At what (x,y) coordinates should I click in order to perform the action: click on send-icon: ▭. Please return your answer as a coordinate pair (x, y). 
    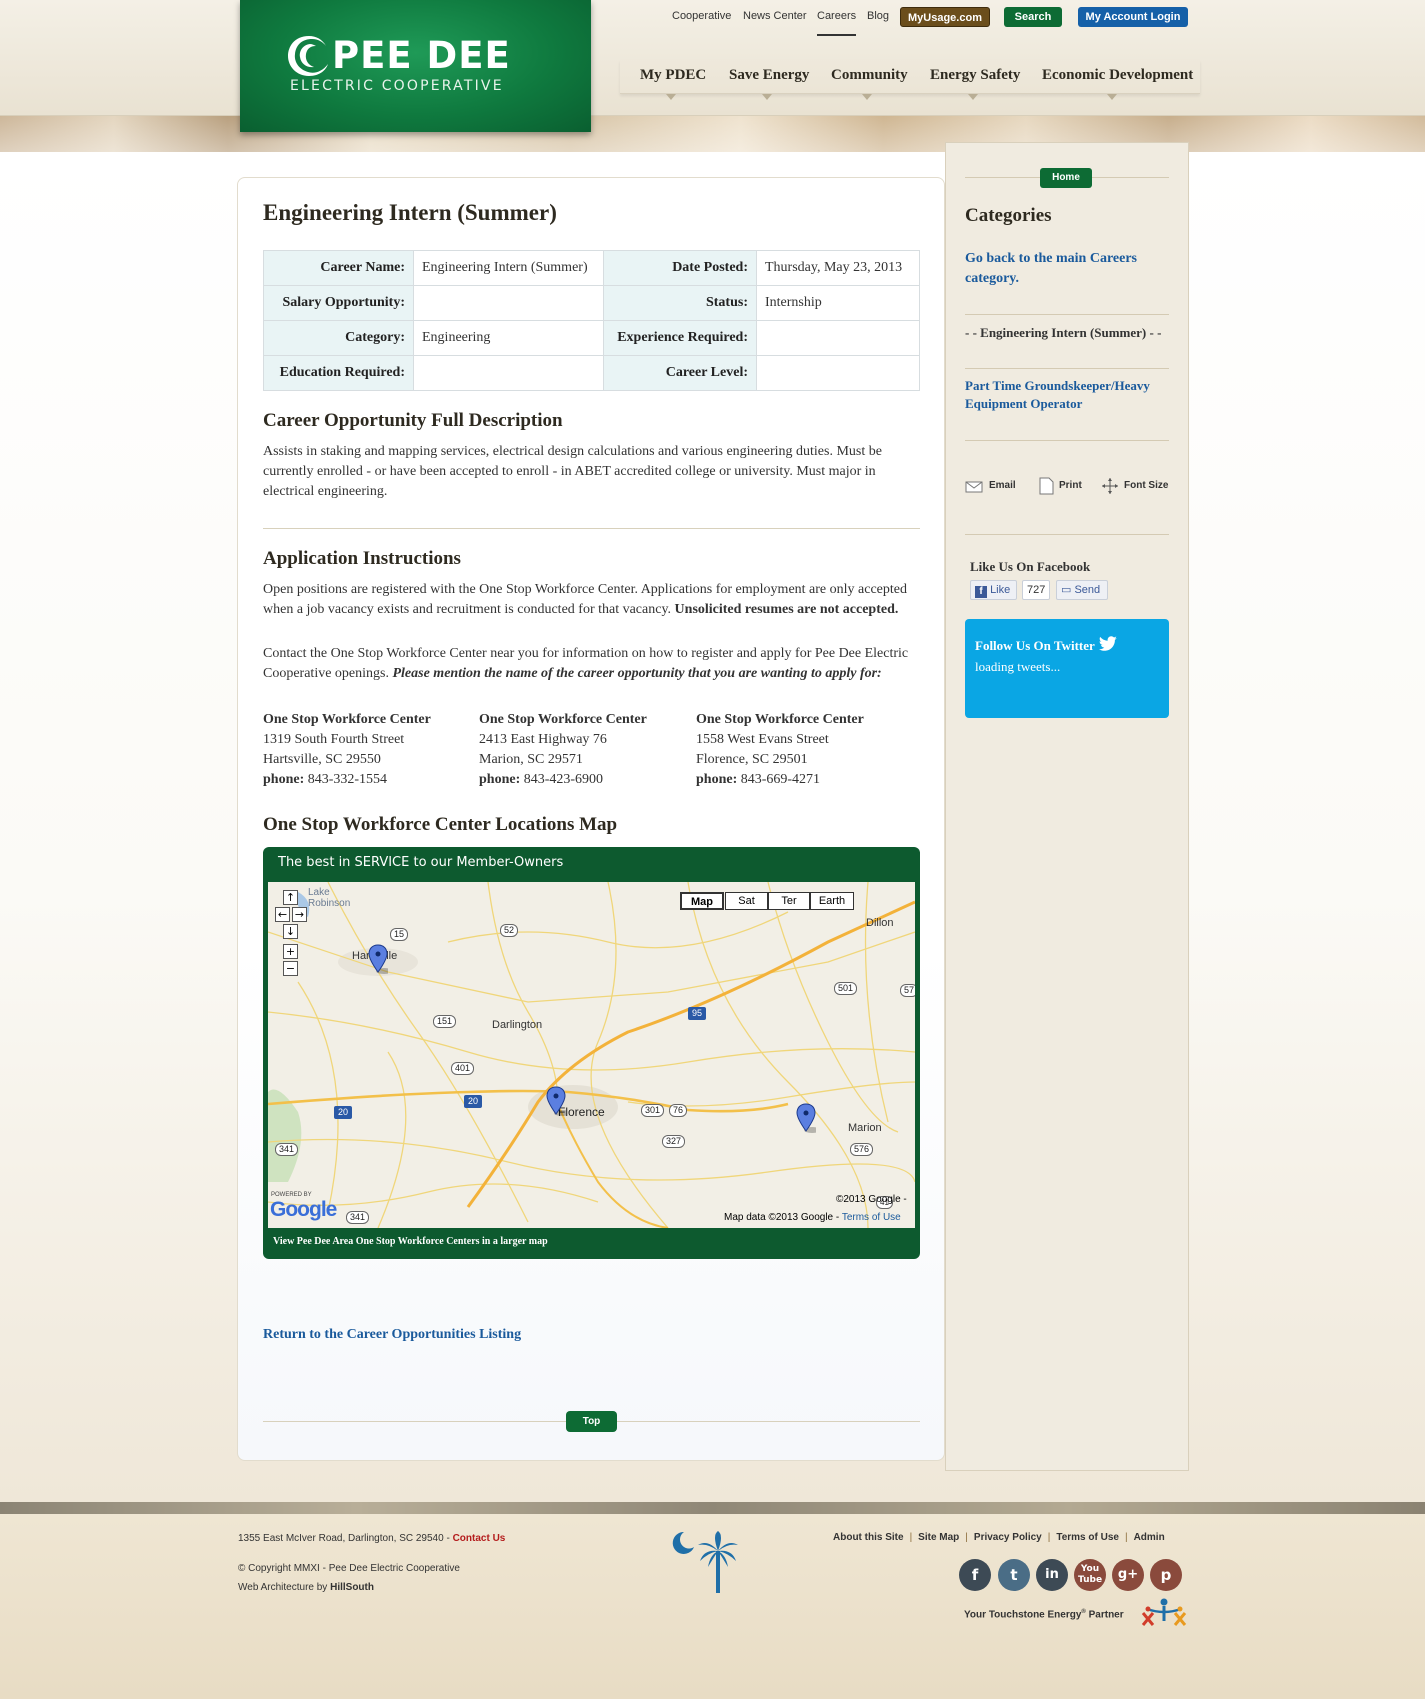
    Looking at the image, I should click on (1066, 590).